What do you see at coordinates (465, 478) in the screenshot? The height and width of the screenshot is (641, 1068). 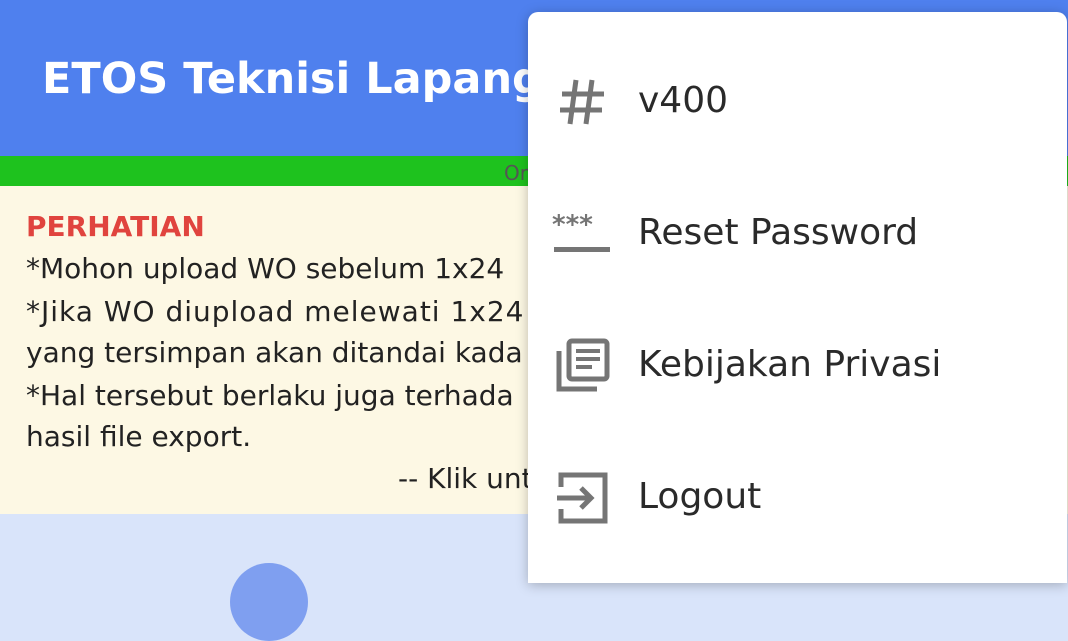 I see `notice-read-more-link: -- Klik unt` at bounding box center [465, 478].